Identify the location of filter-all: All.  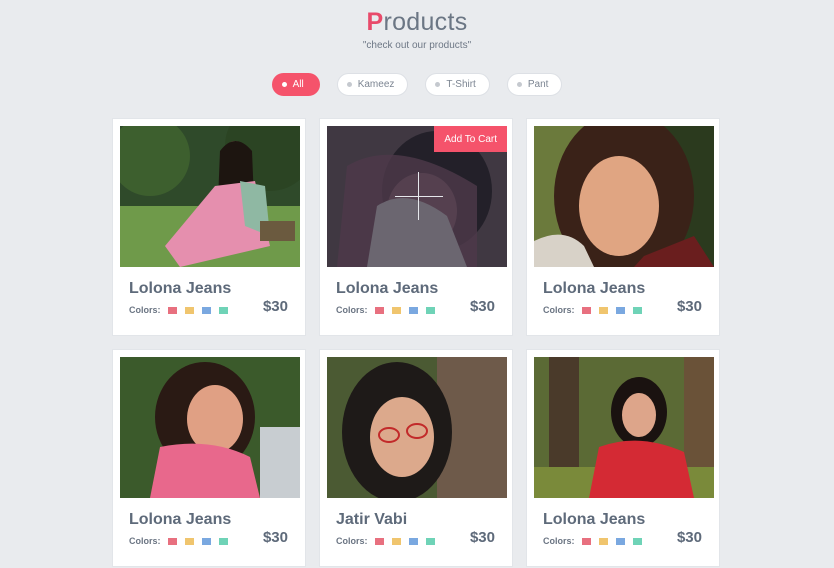
(295, 84).